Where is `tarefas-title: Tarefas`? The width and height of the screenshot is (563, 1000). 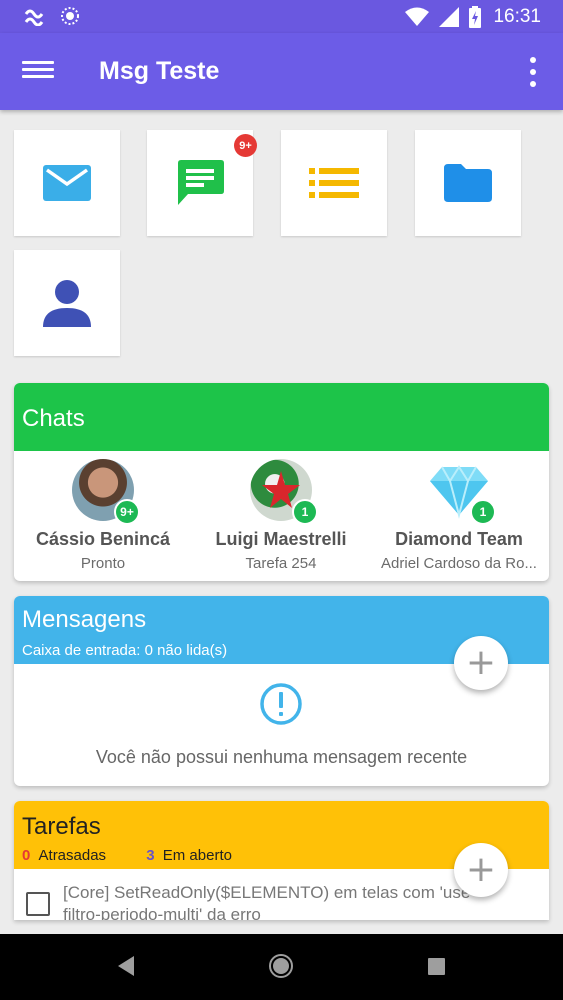 tarefas-title: Tarefas is located at coordinates (61, 826).